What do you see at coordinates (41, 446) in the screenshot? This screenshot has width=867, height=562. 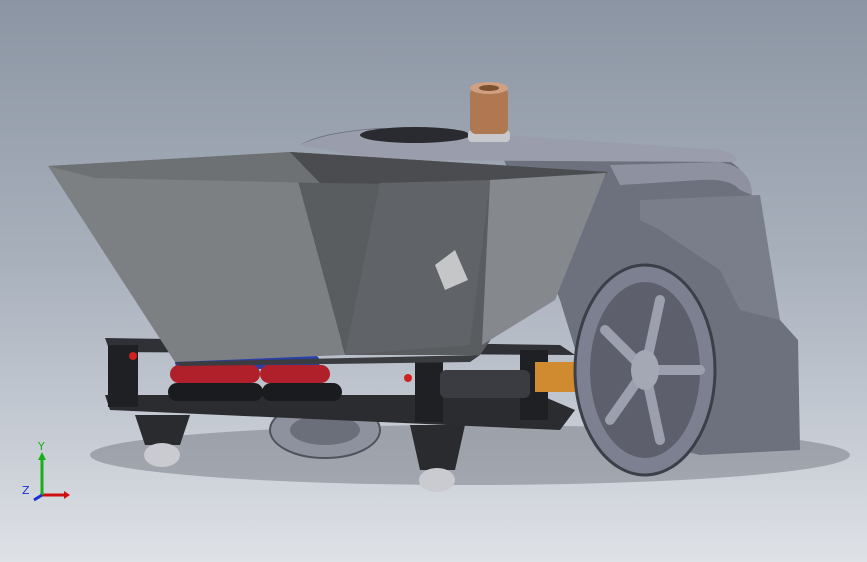 I see `y-axis-label: Y` at bounding box center [41, 446].